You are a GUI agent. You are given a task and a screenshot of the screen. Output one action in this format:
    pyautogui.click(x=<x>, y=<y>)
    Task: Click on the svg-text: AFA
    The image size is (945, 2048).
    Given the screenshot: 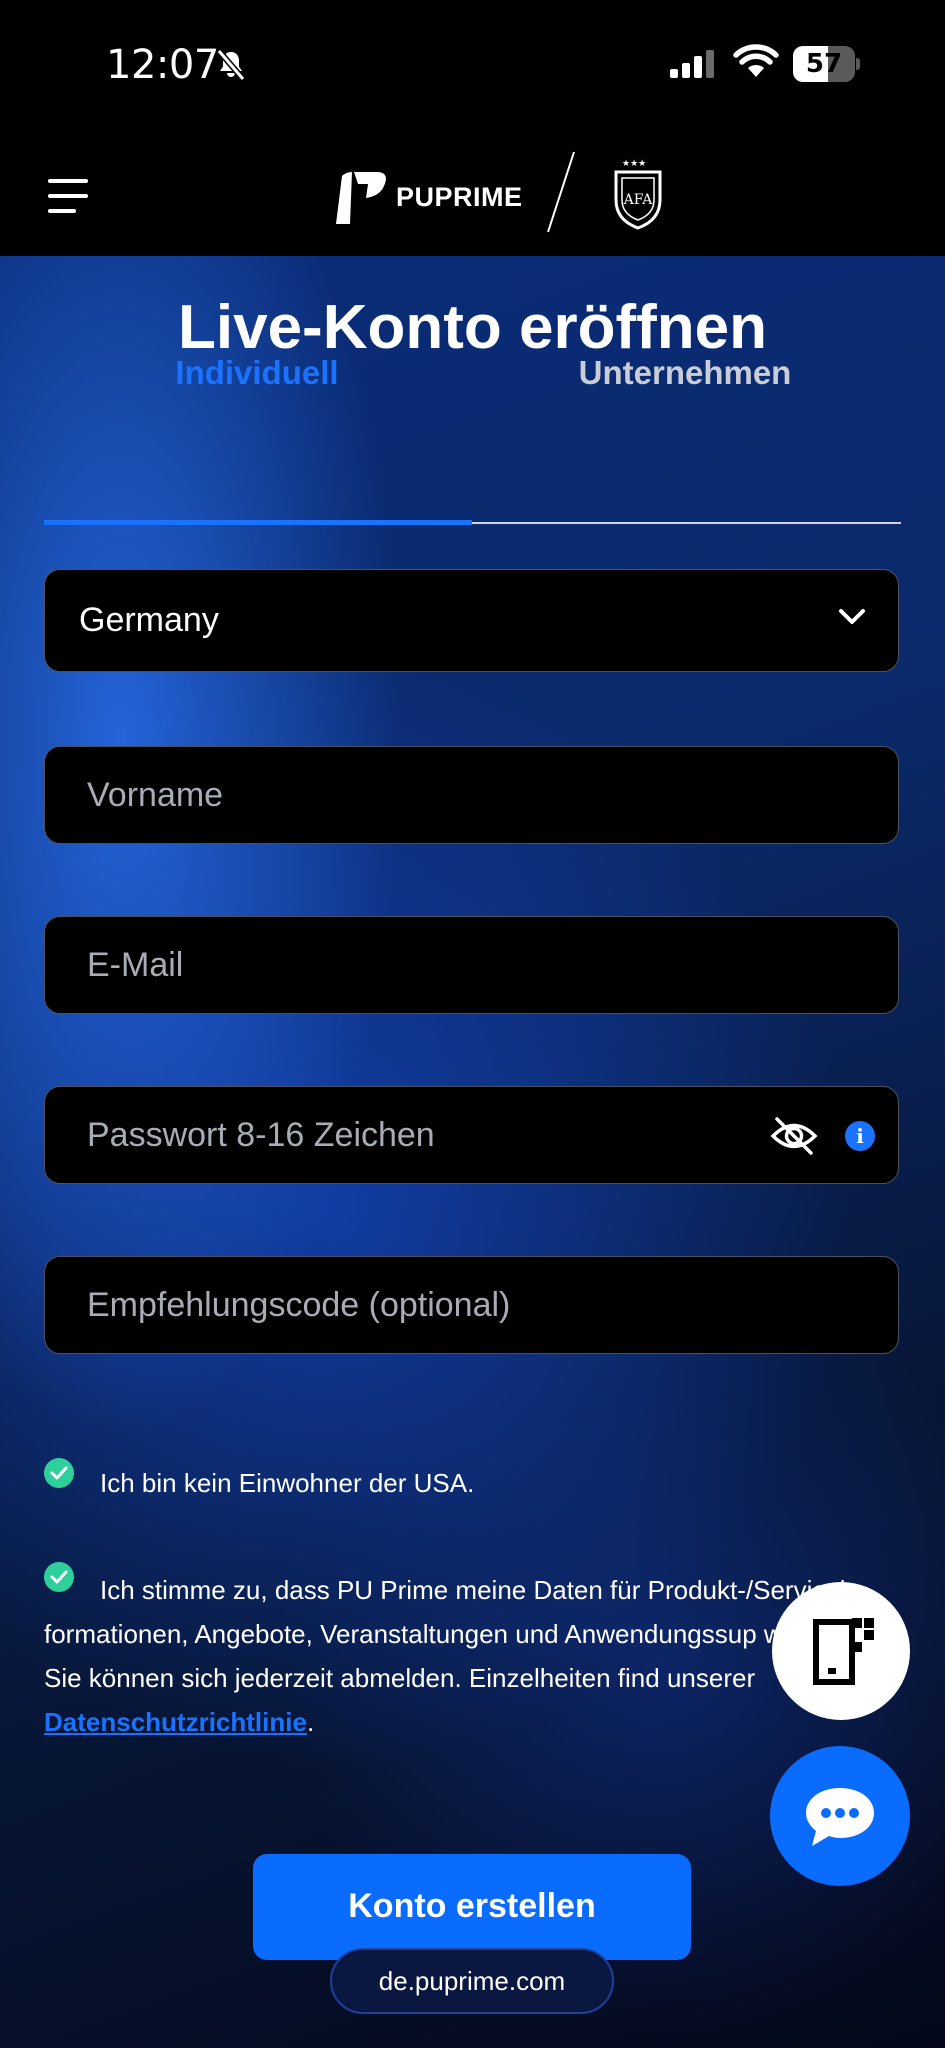 What is the action you would take?
    pyautogui.click(x=638, y=200)
    